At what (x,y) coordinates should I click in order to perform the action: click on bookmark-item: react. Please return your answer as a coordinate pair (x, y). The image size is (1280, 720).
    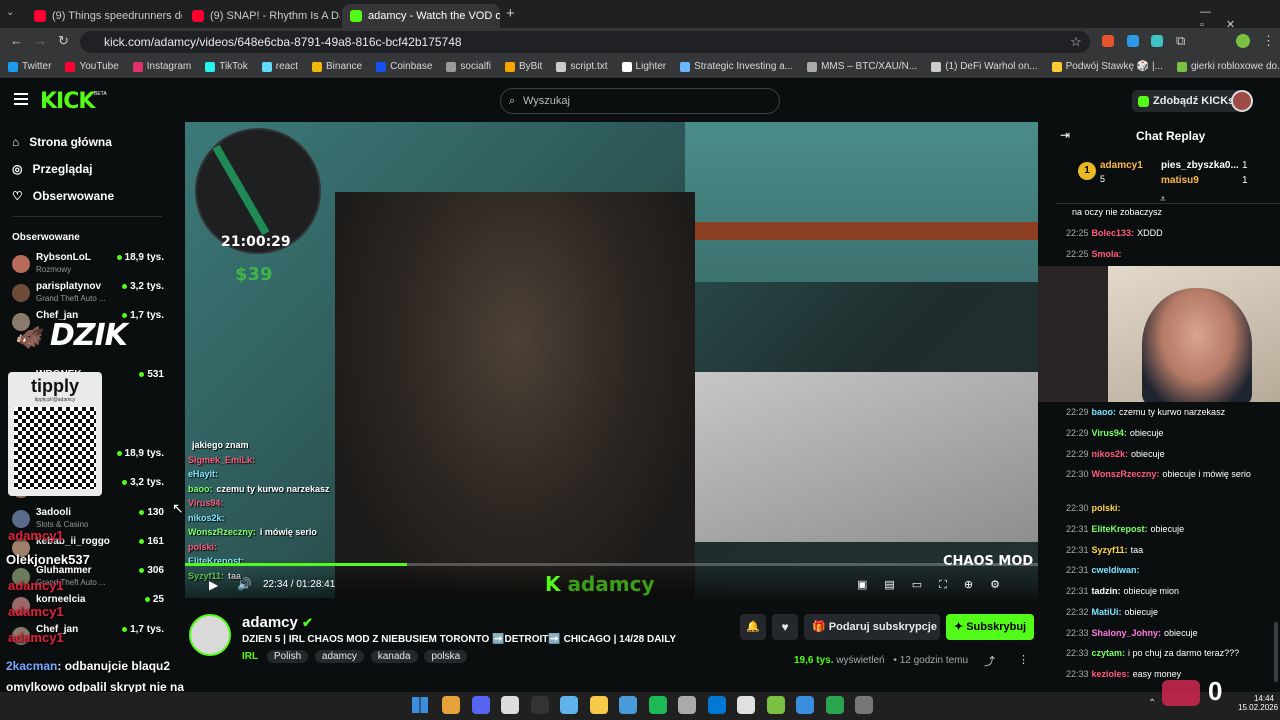
    Looking at the image, I should click on (279, 66).